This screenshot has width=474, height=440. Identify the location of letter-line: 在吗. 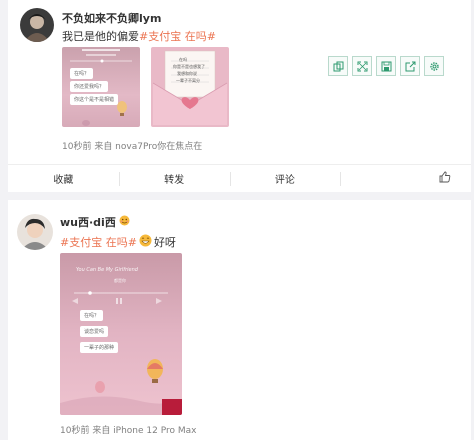
(183, 59).